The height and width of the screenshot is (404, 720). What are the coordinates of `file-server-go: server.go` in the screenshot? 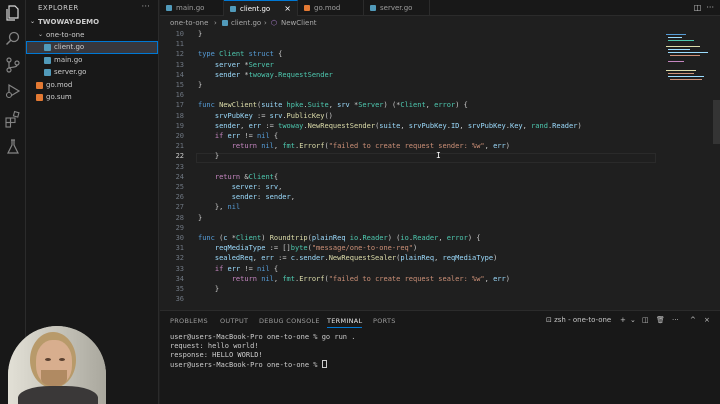 It's located at (92, 72).